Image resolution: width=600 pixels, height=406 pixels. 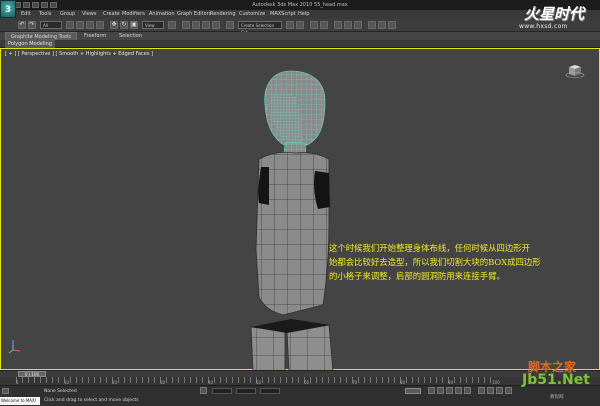 What do you see at coordinates (211, 382) in the screenshot?
I see `tick-label: 40` at bounding box center [211, 382].